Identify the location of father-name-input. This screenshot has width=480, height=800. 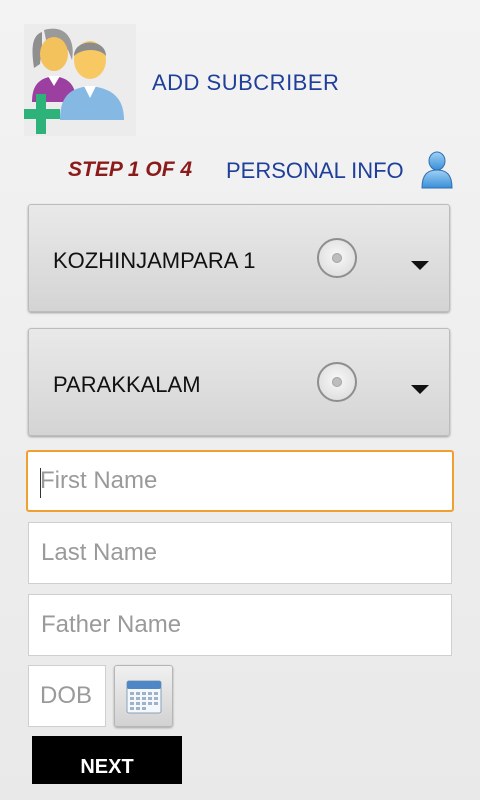
(236, 625).